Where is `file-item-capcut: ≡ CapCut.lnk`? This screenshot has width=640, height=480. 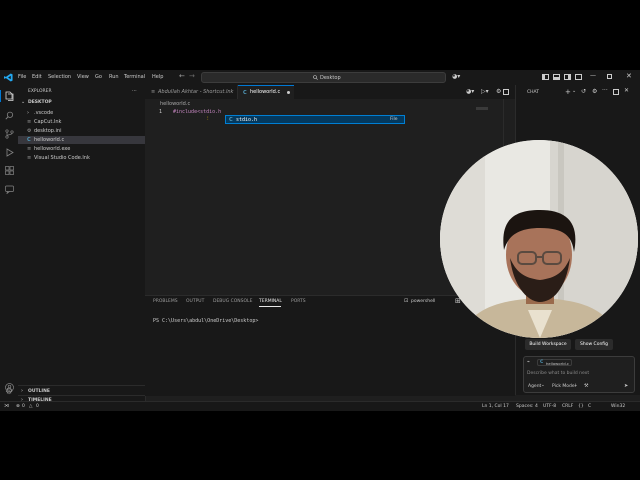
file-item-capcut: ≡ CapCut.lnk is located at coordinates (81, 122).